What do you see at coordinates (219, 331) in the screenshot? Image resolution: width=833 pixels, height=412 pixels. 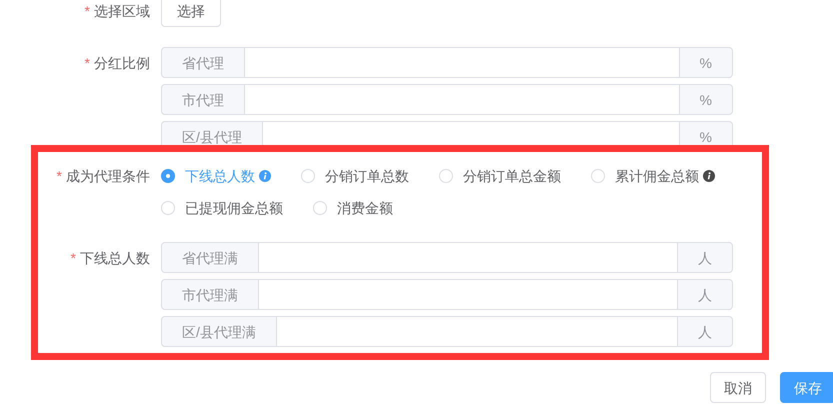 I see `input-prefix: 区/县代理满` at bounding box center [219, 331].